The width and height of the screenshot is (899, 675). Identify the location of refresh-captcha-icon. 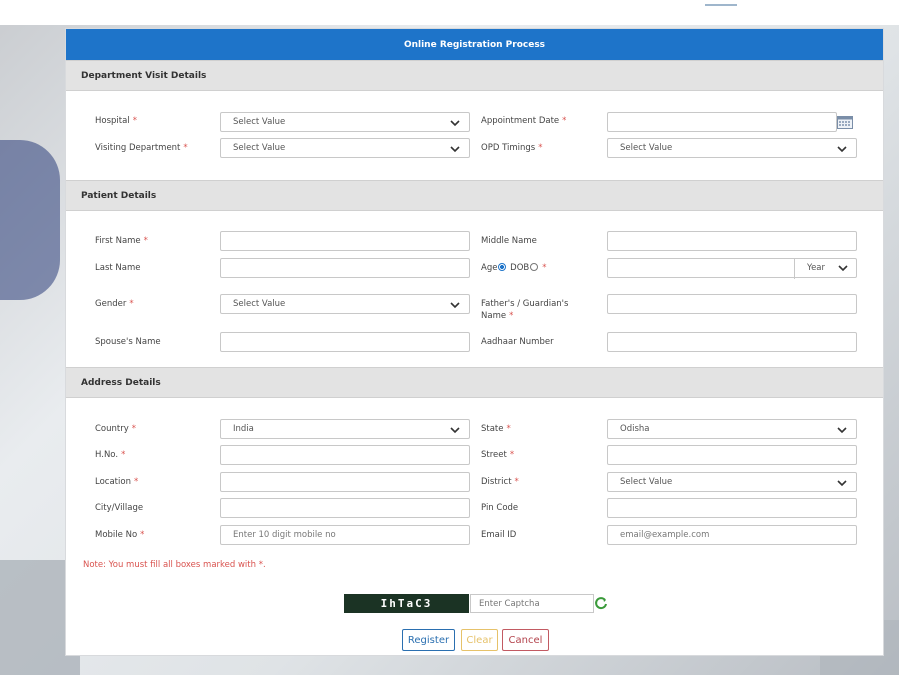
(601, 603).